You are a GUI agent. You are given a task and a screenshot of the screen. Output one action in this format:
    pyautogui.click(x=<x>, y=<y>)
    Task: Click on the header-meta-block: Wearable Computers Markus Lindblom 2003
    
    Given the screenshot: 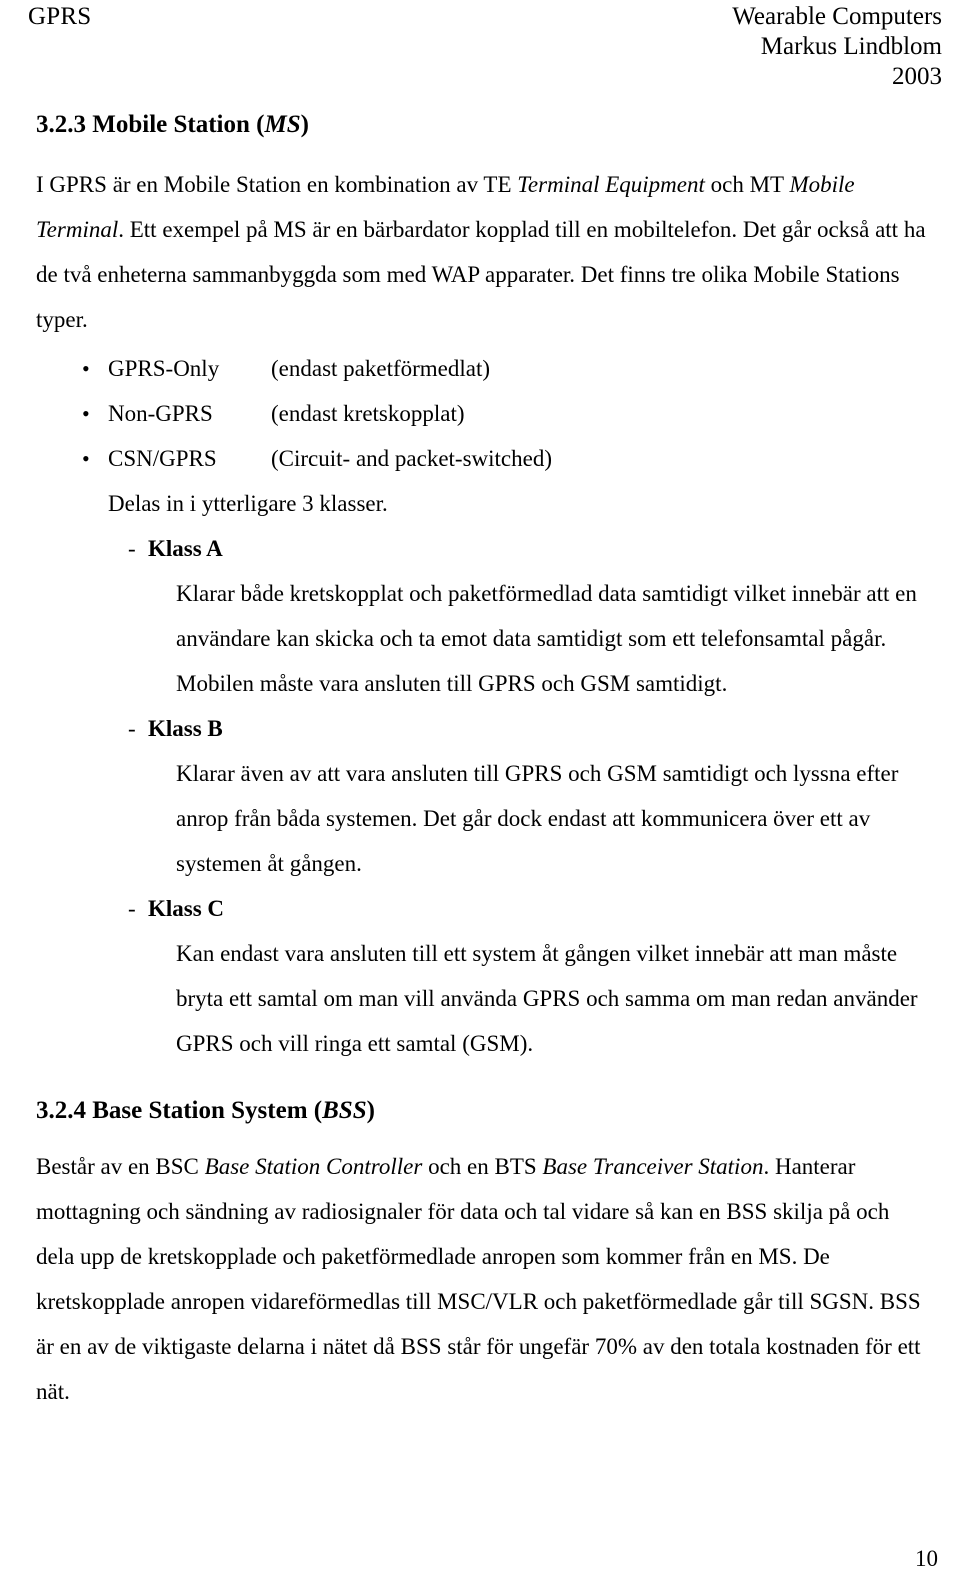 What is the action you would take?
    pyautogui.click(x=837, y=47)
    